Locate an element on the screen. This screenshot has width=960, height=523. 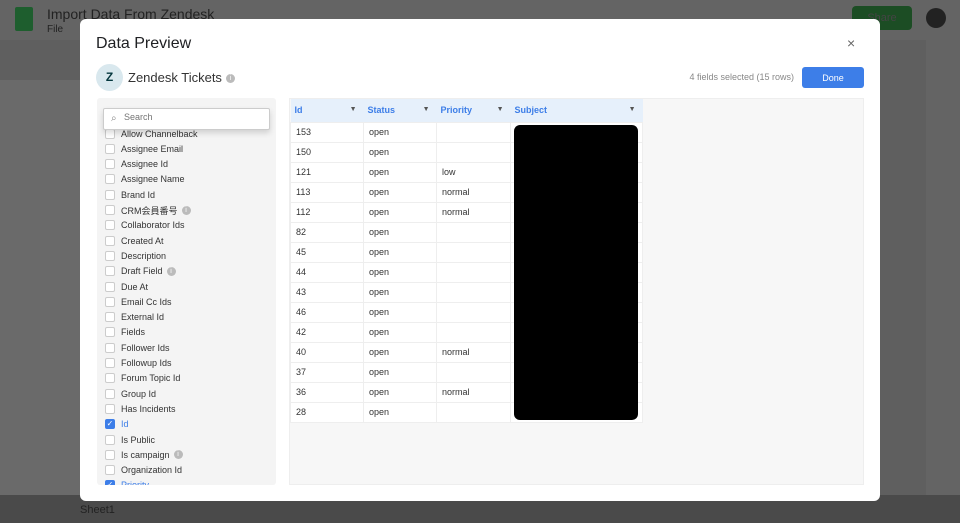
field-item: Assignee Email is located at coordinates (144, 148).